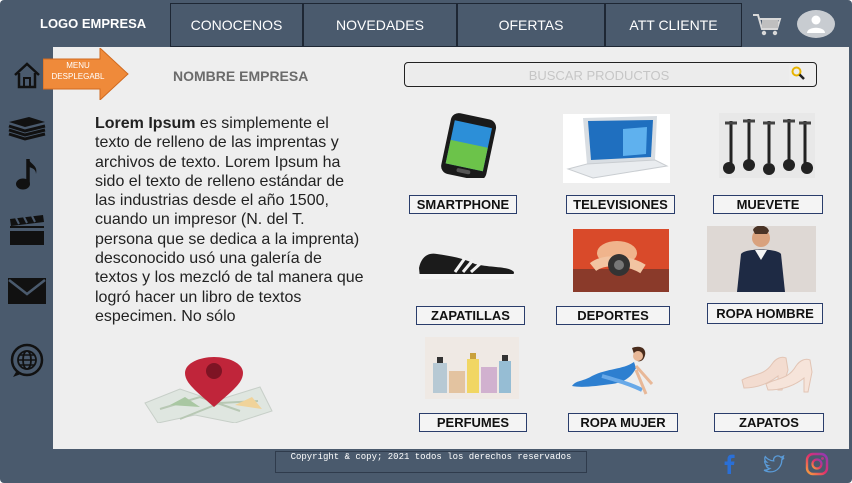 Image resolution: width=852 pixels, height=483 pixels. I want to click on search-input, so click(599, 75).